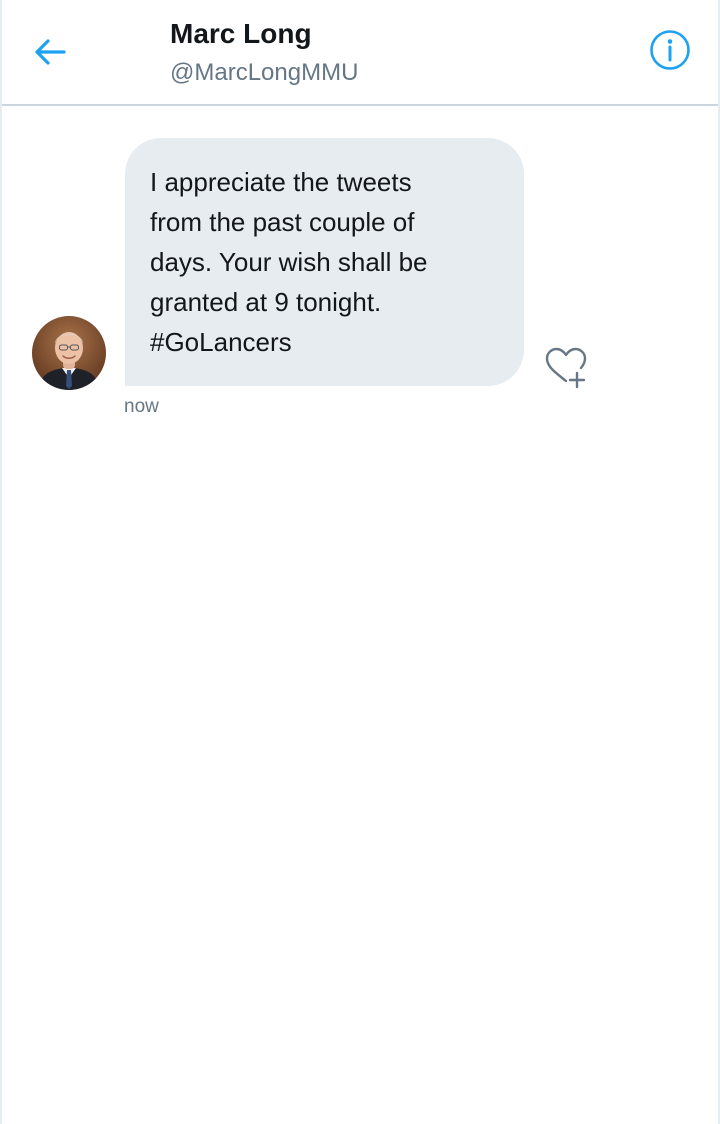 This screenshot has height=1124, width=720. Describe the element at coordinates (241, 33) in the screenshot. I see `contact-name: Marc Long` at that location.